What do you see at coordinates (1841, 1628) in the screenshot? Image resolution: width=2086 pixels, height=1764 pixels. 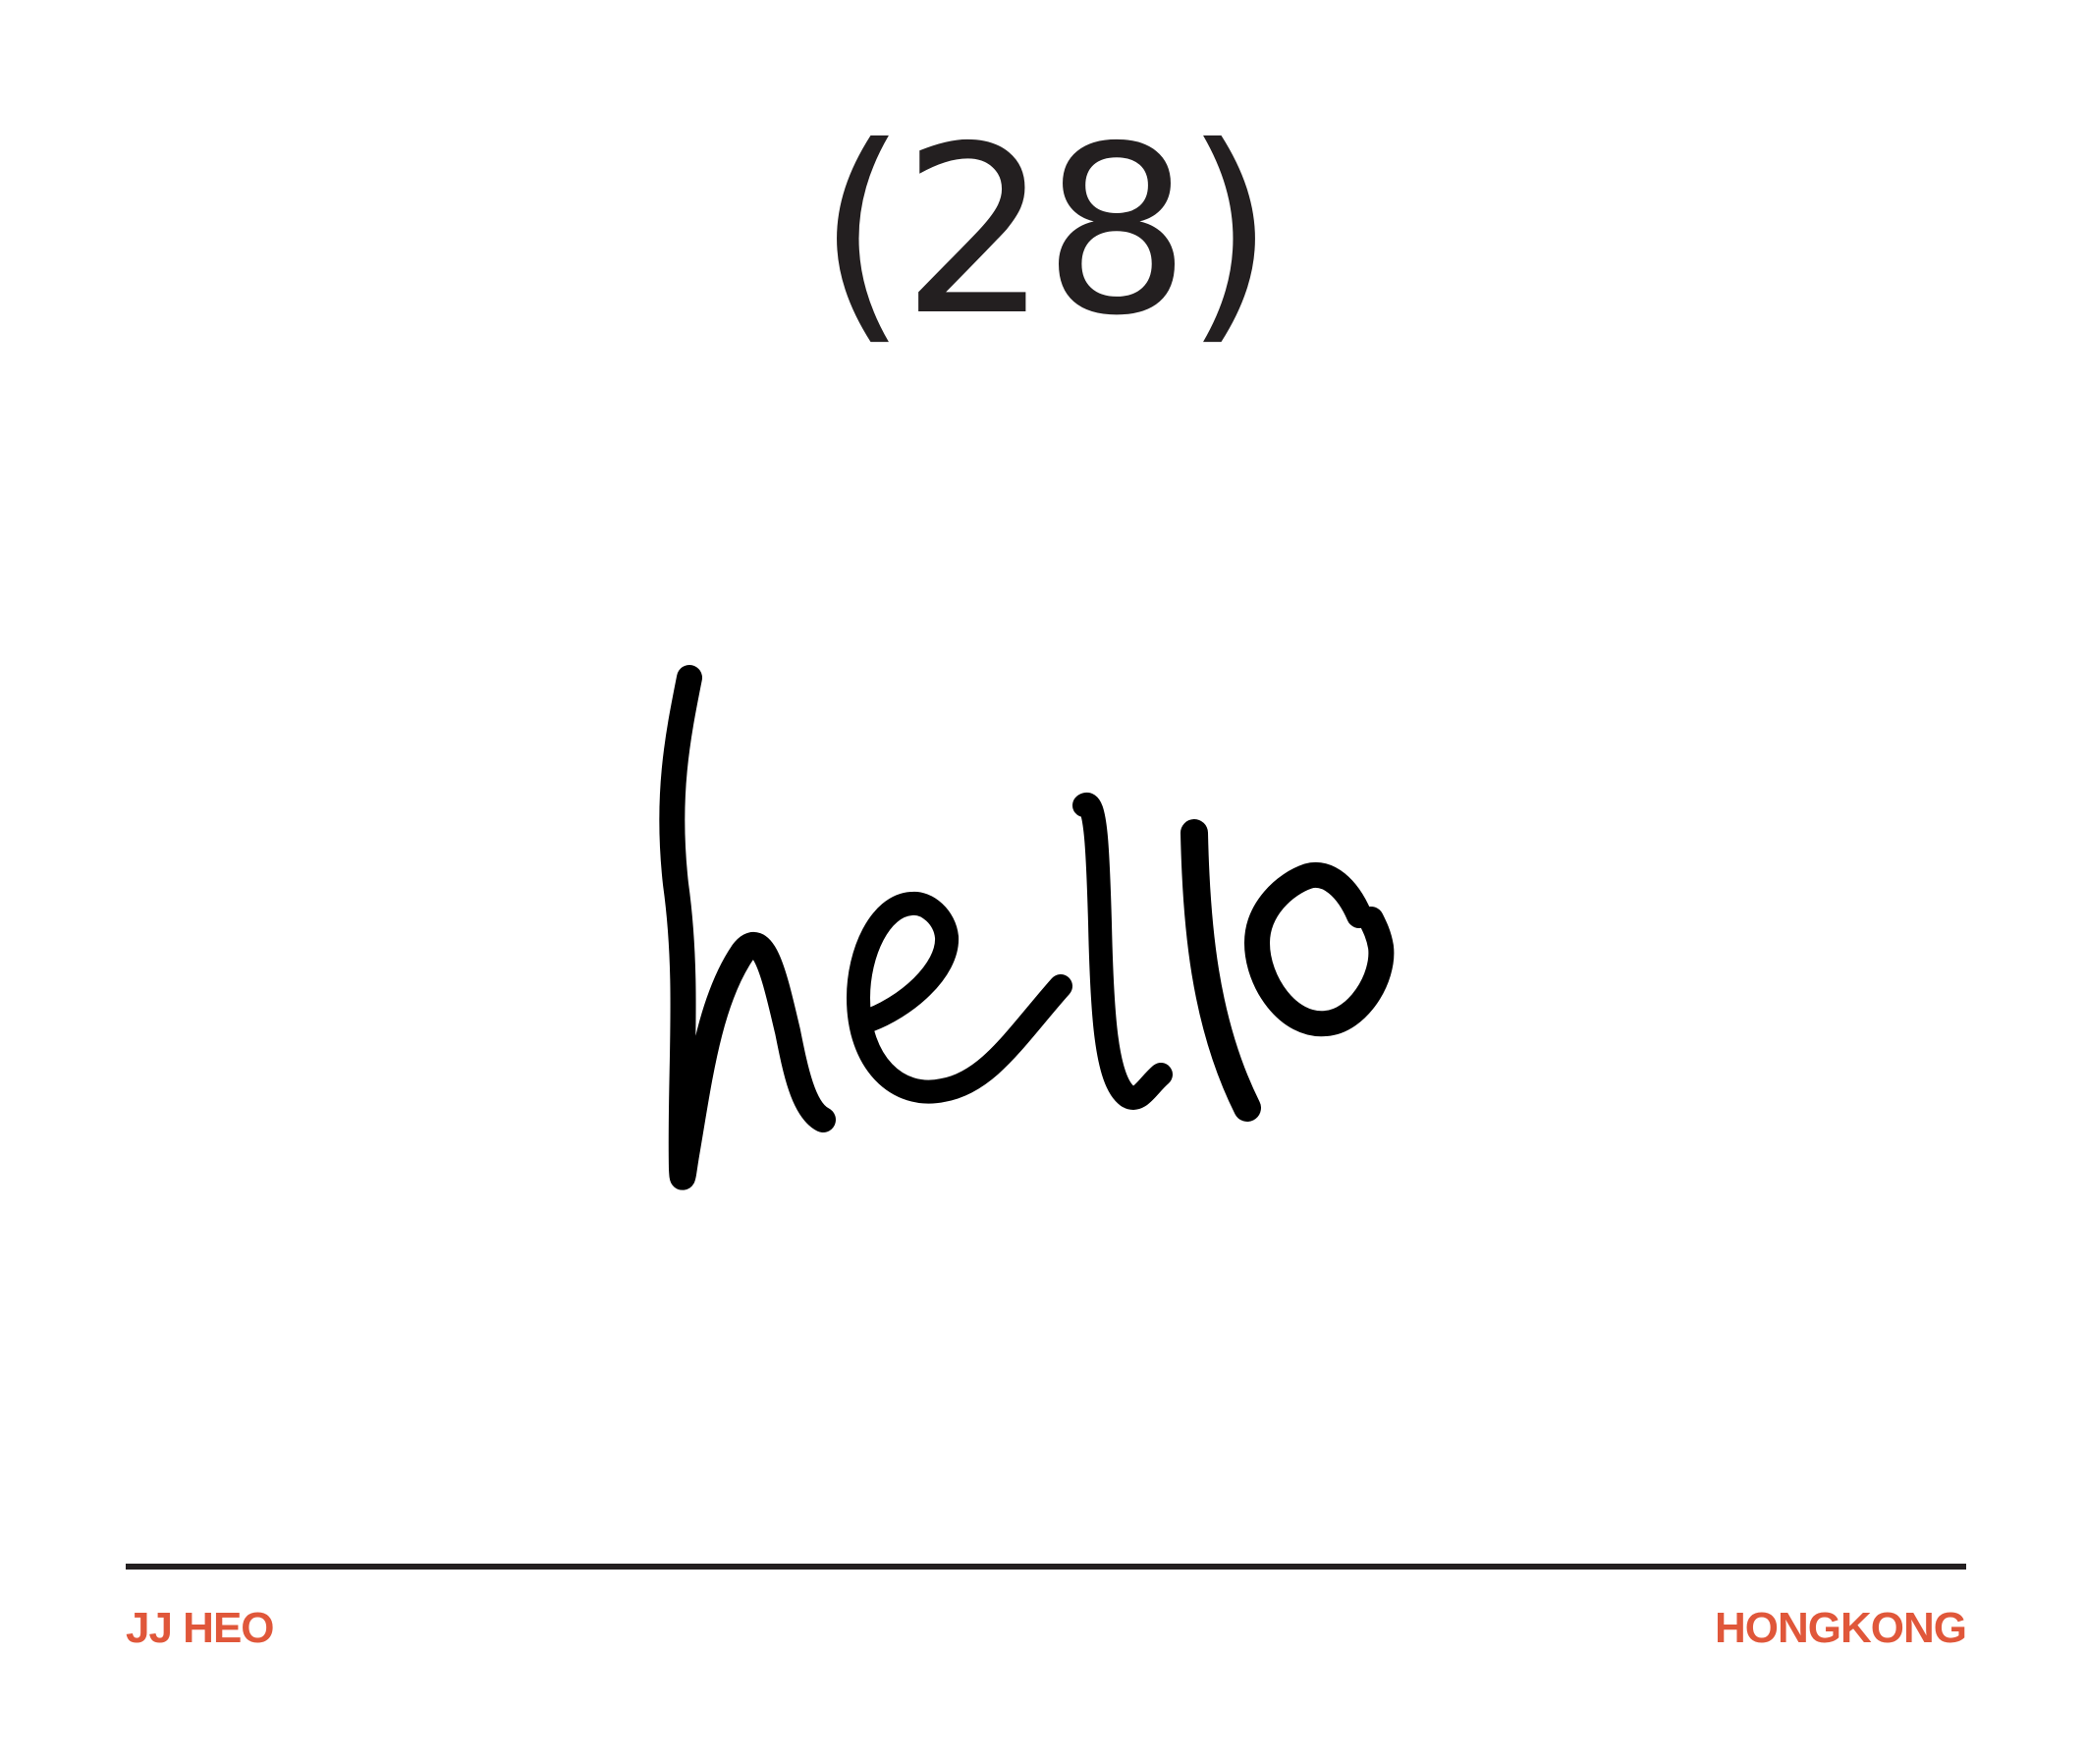 I see `location-label: HONGKONG` at bounding box center [1841, 1628].